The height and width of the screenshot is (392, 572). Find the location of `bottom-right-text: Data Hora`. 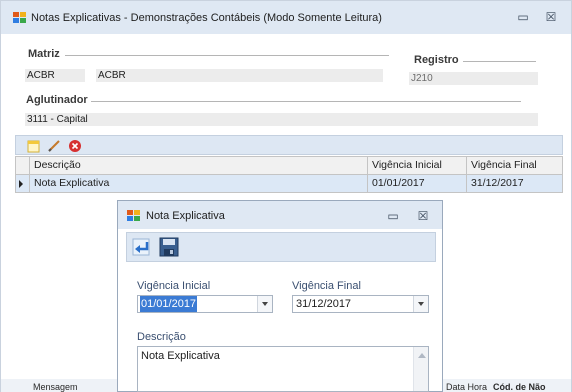

bottom-right-text: Data Hora is located at coordinates (467, 387).